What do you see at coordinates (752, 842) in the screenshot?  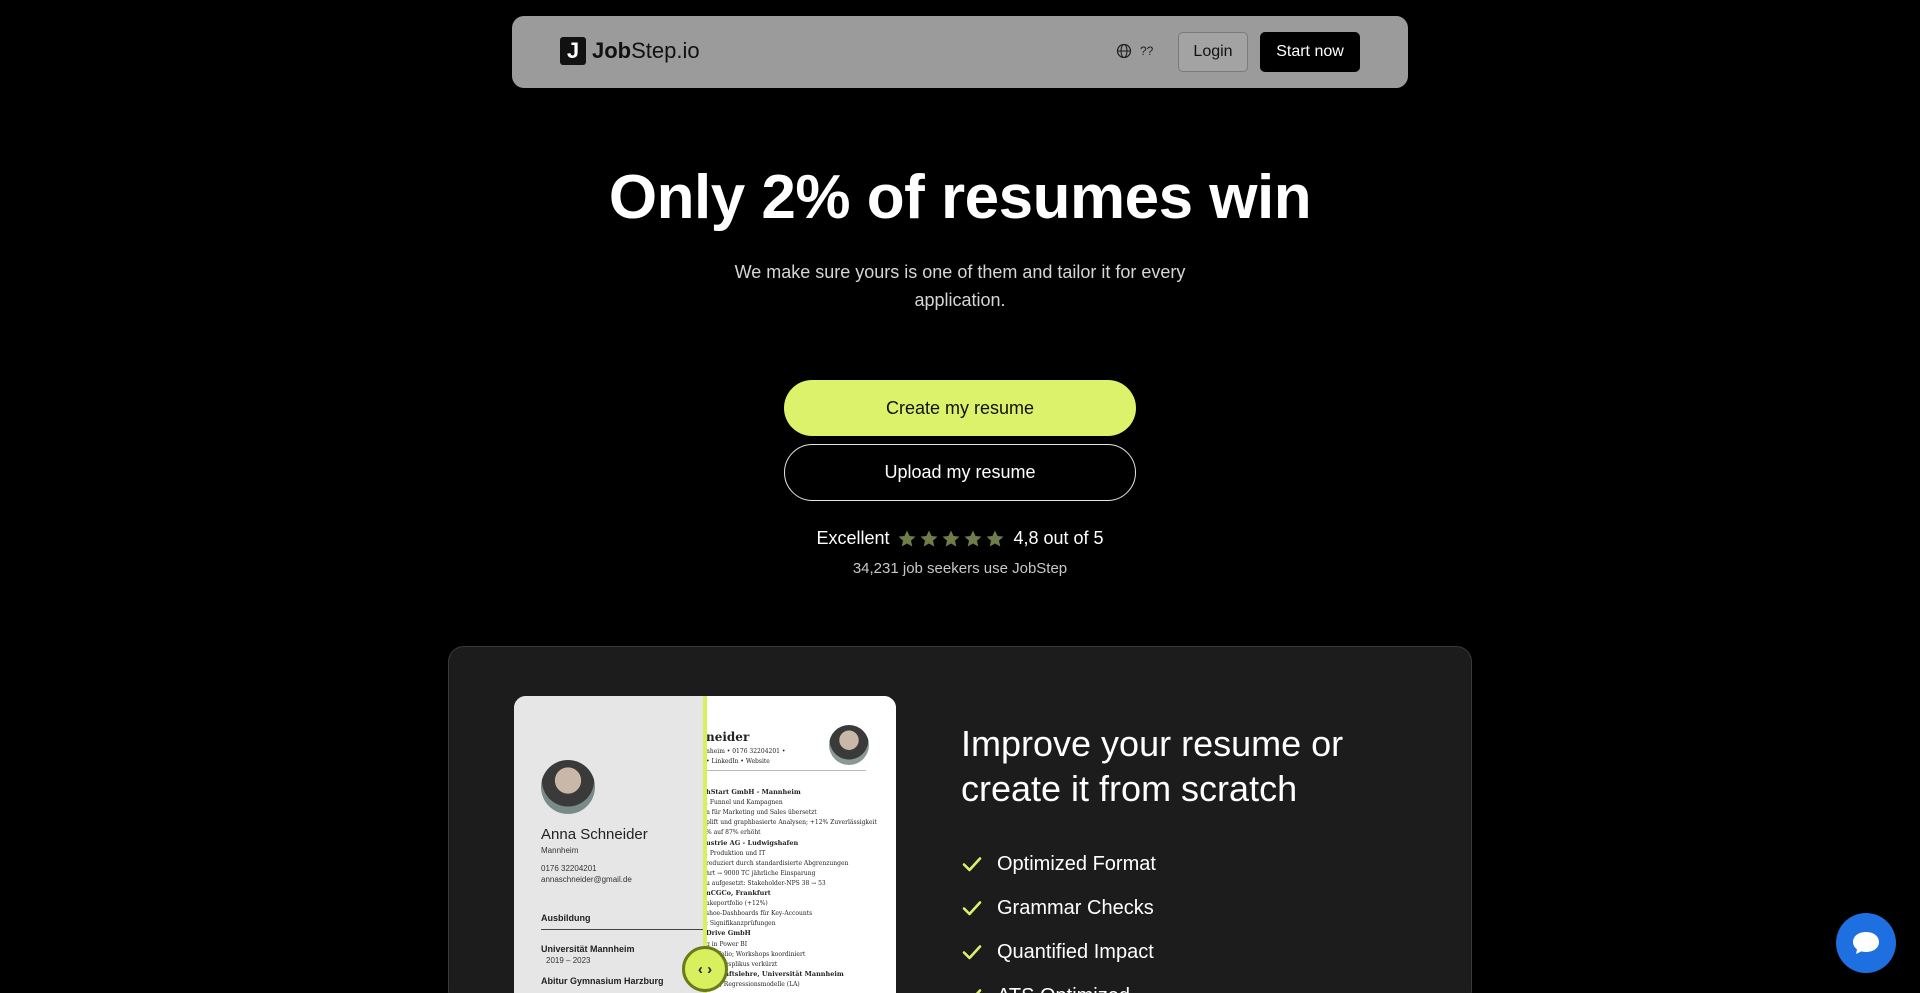 I see `resume-after-line: ustrie AG - Ludwigshafen` at bounding box center [752, 842].